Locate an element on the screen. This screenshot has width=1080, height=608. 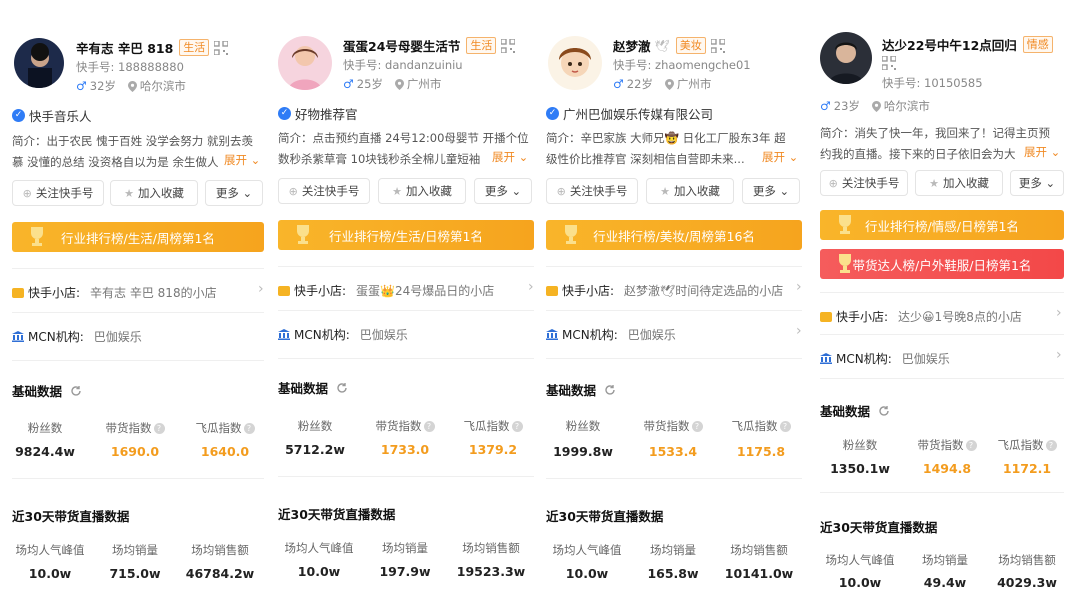
category-tag: 生活 is located at coordinates (194, 47).